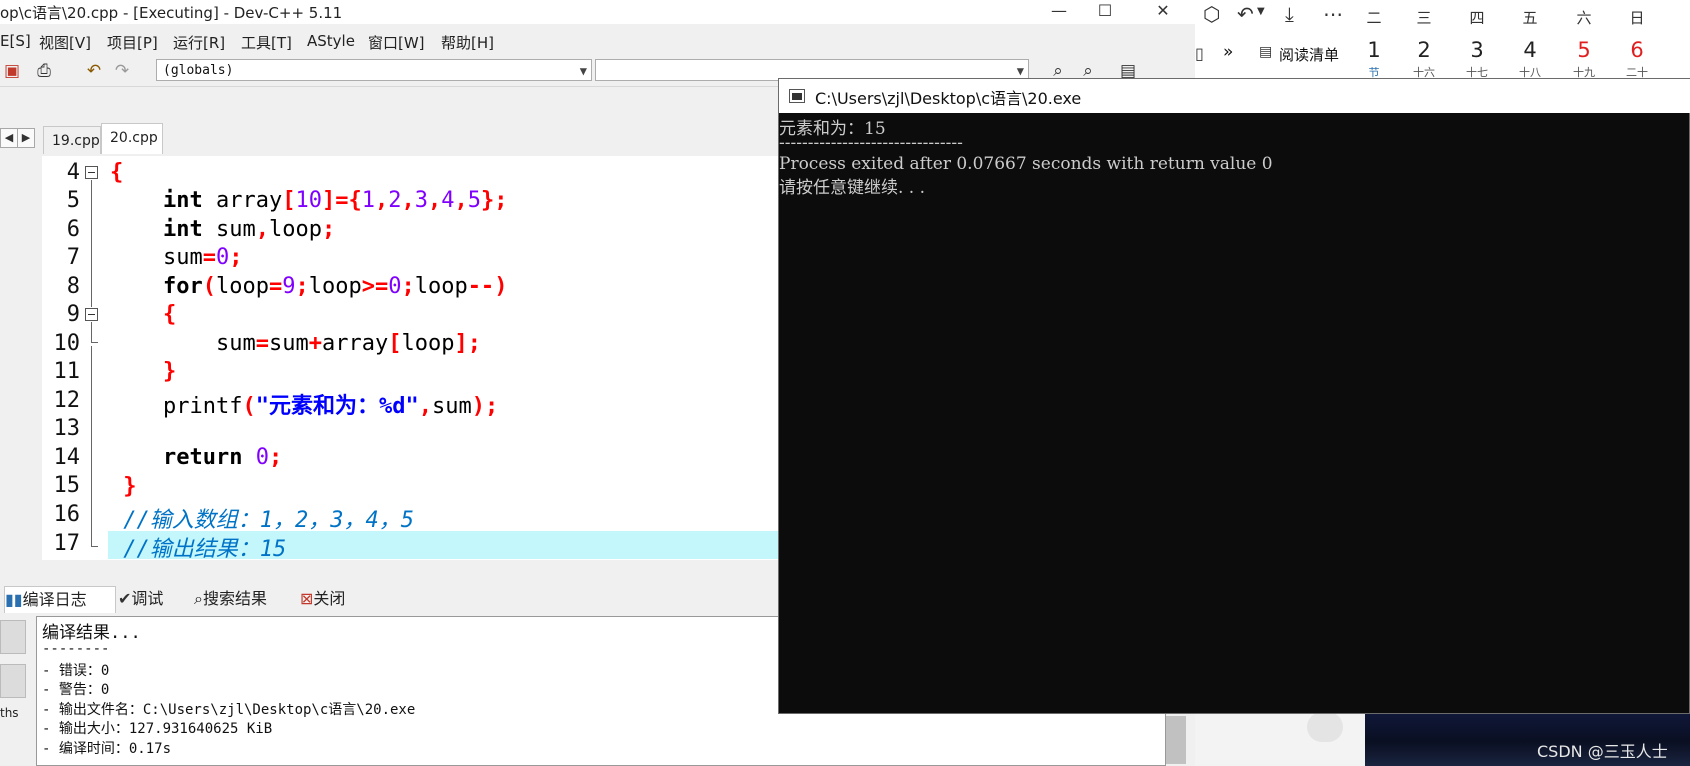  I want to click on line-number: 16, so click(67, 514).